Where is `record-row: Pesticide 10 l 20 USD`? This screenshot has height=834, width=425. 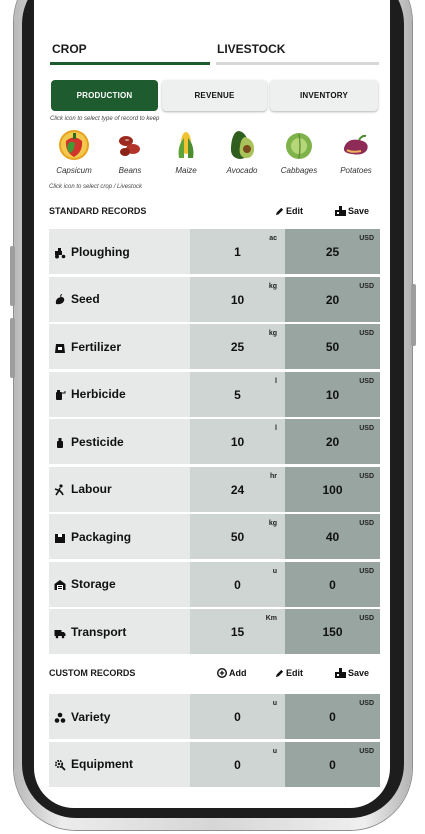 record-row: Pesticide 10 l 20 USD is located at coordinates (214, 441).